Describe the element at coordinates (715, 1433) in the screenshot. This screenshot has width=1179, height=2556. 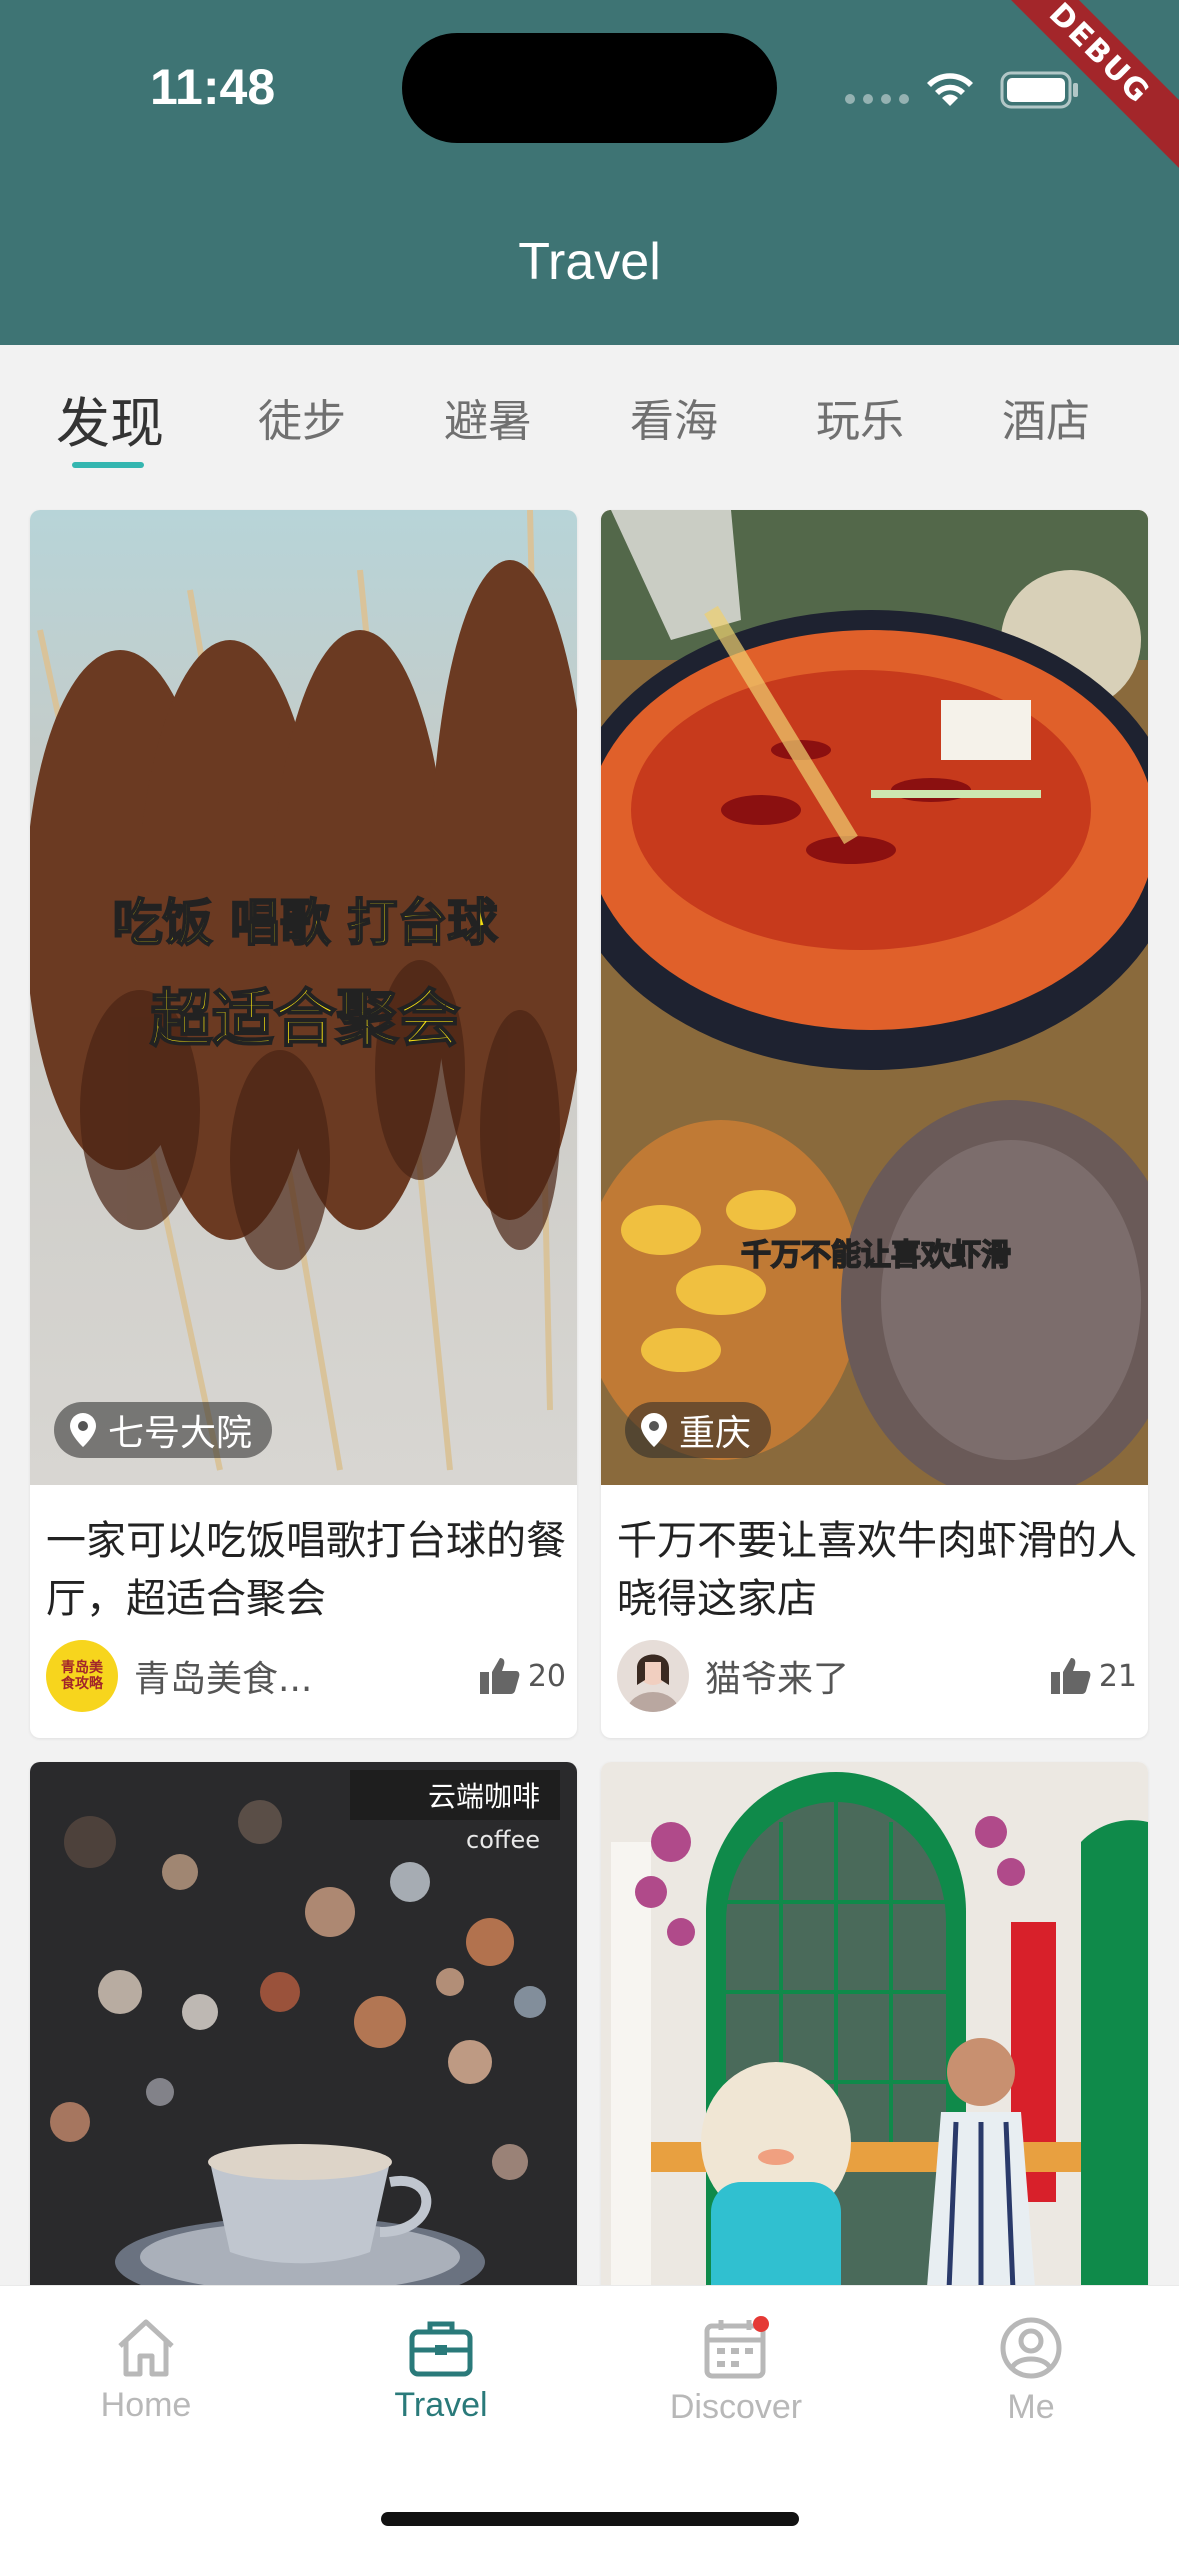
I see `location-label: 重庆` at that location.